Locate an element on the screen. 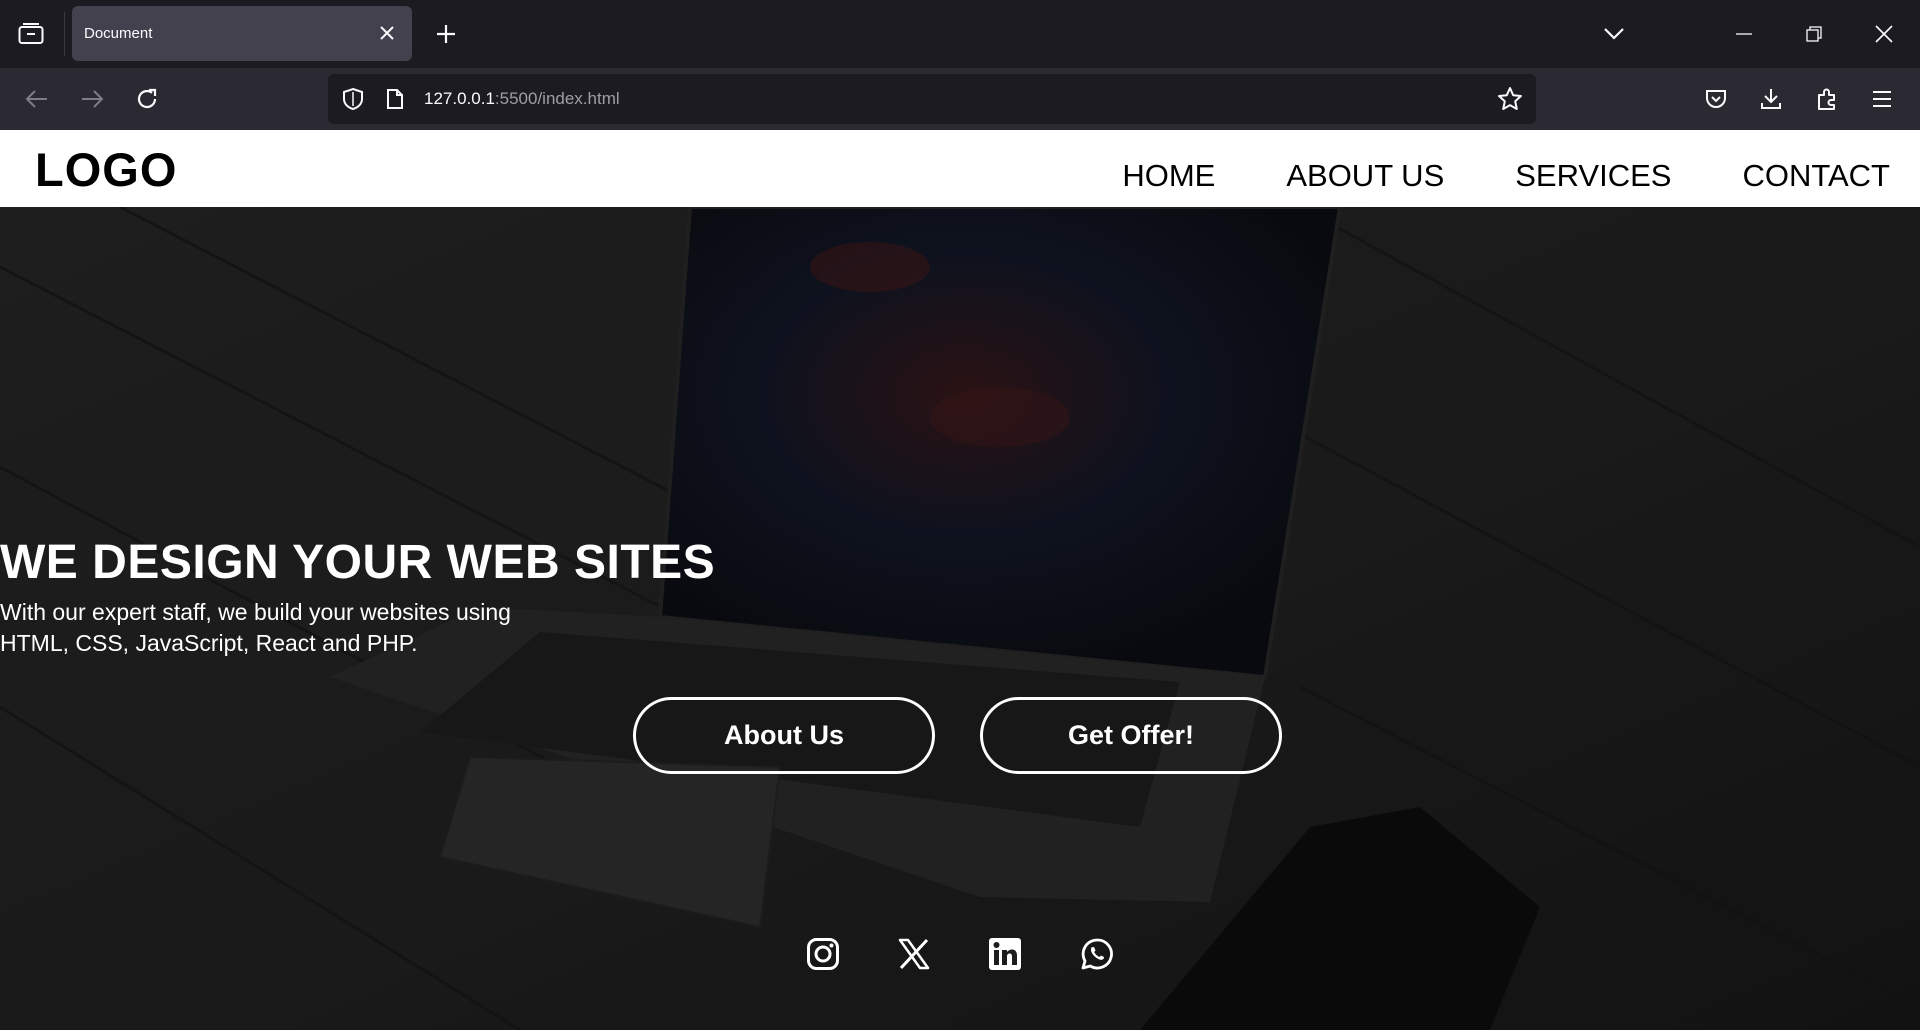  browser-toolbar: 127.0.0.1:5500/index.html is located at coordinates (960, 99).